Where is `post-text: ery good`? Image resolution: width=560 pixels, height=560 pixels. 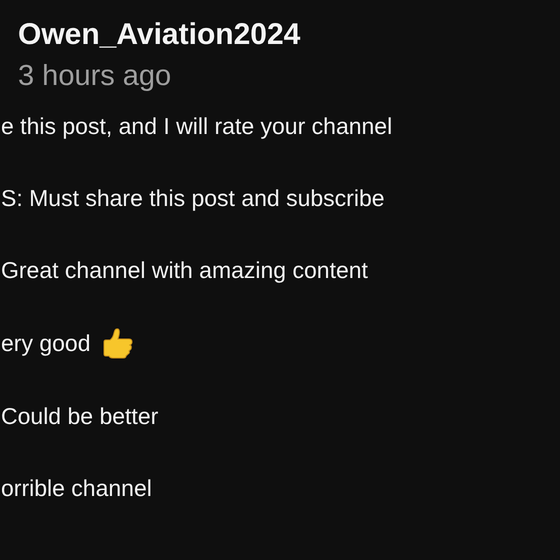
post-text: ery good is located at coordinates (46, 343).